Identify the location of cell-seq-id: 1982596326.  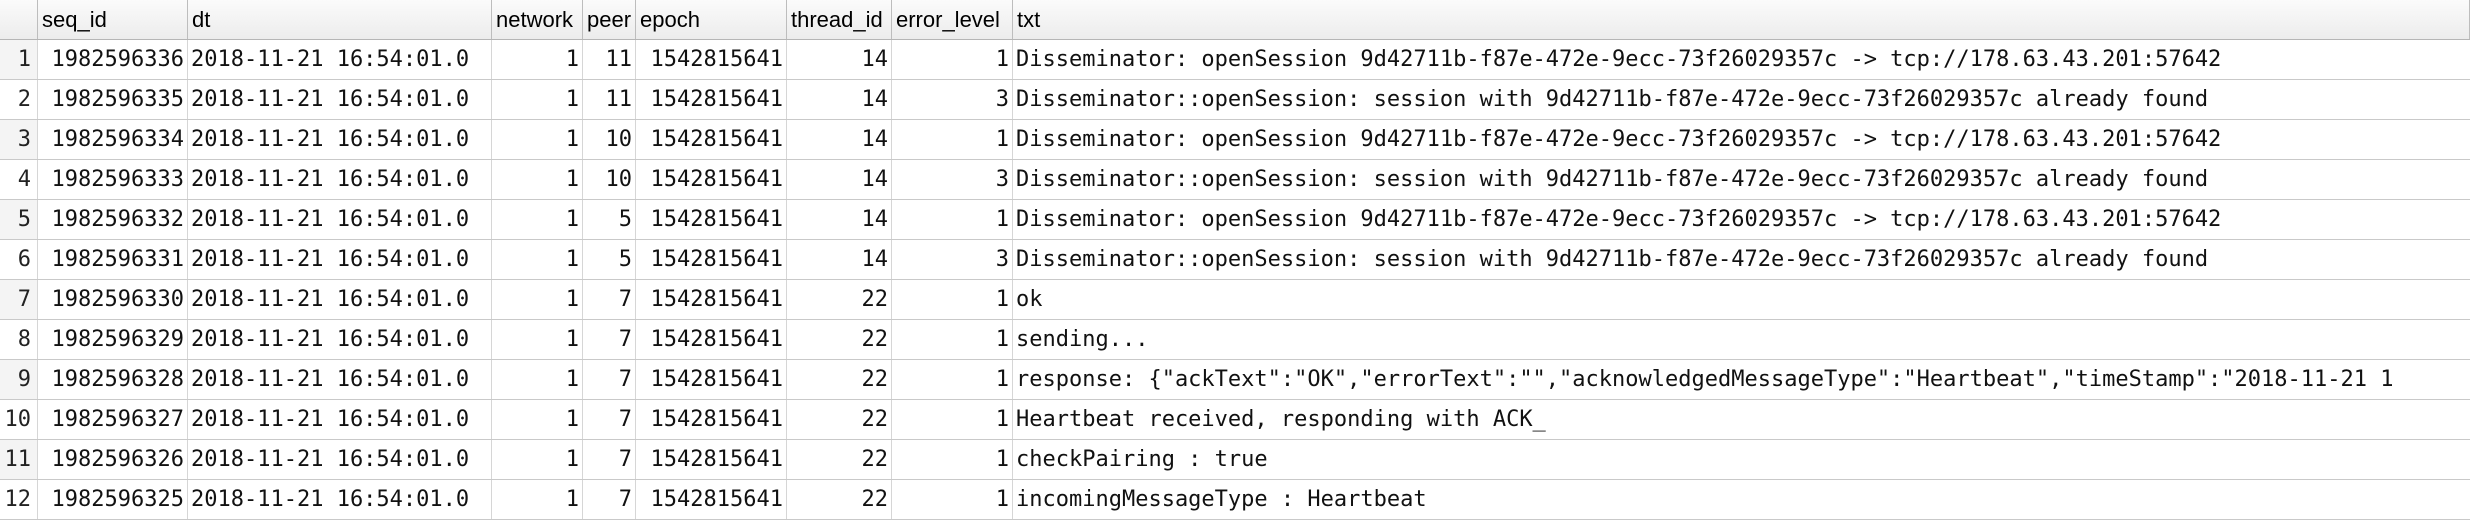
(113, 459).